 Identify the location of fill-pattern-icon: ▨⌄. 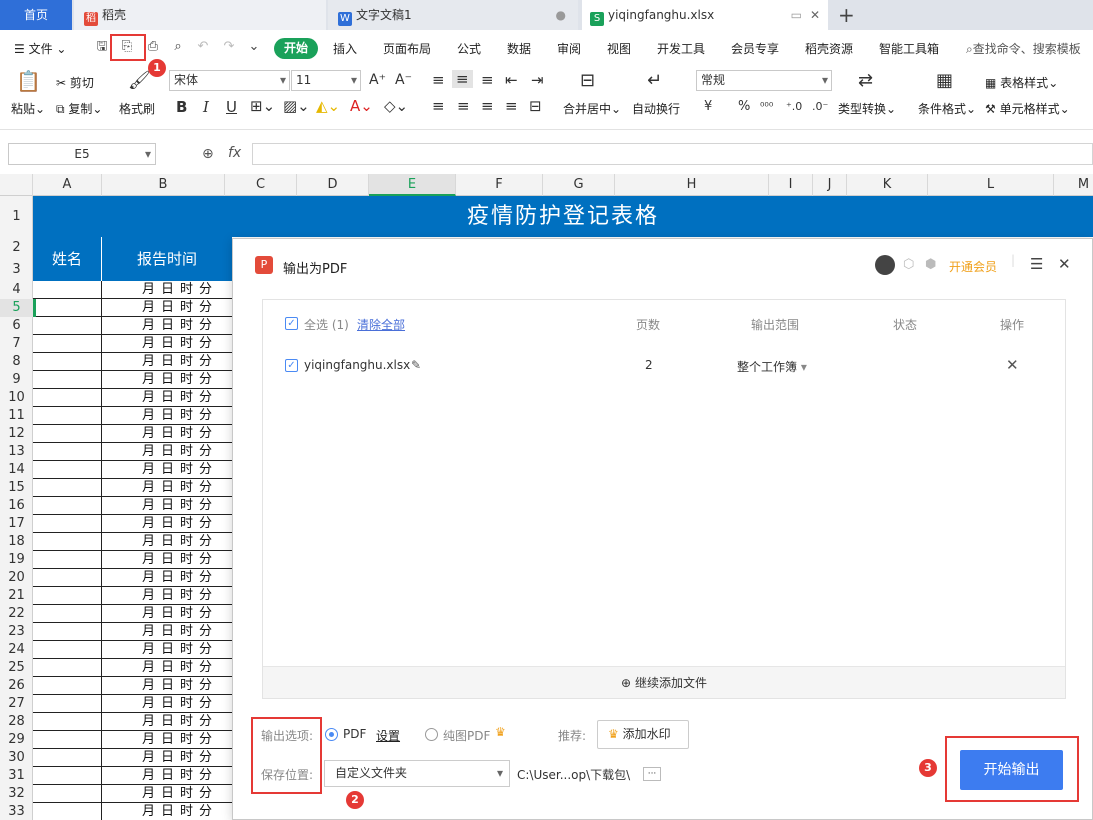
(296, 106).